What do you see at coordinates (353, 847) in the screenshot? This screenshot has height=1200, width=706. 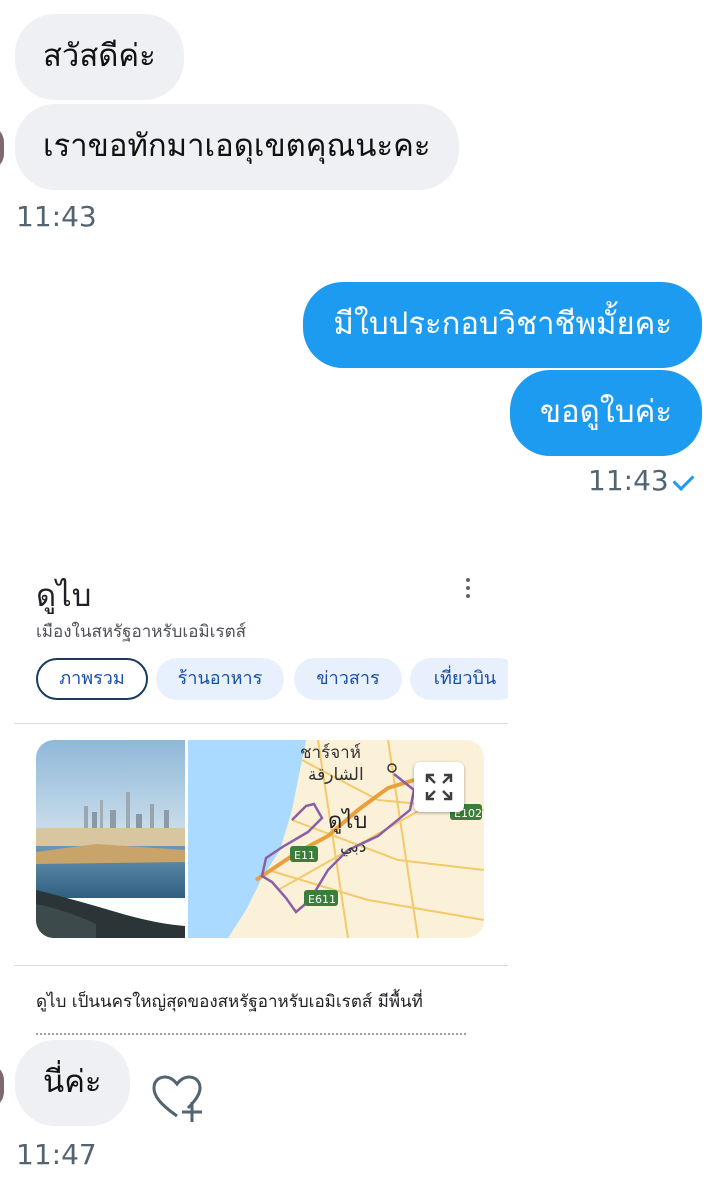 I see `map-label-dubai-ar: دبي` at bounding box center [353, 847].